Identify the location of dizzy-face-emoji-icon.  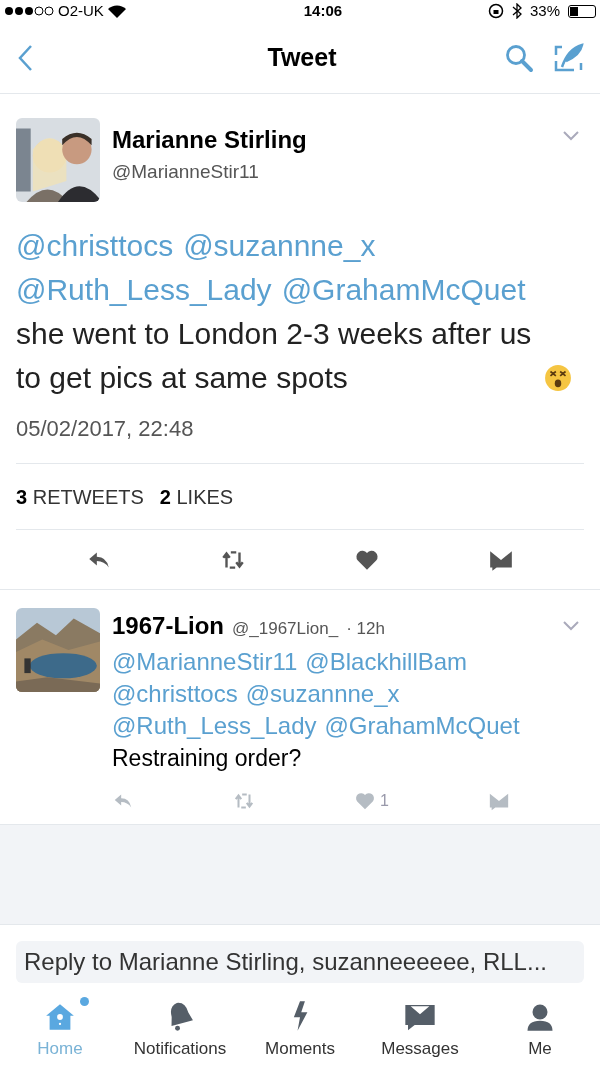
(558, 378).